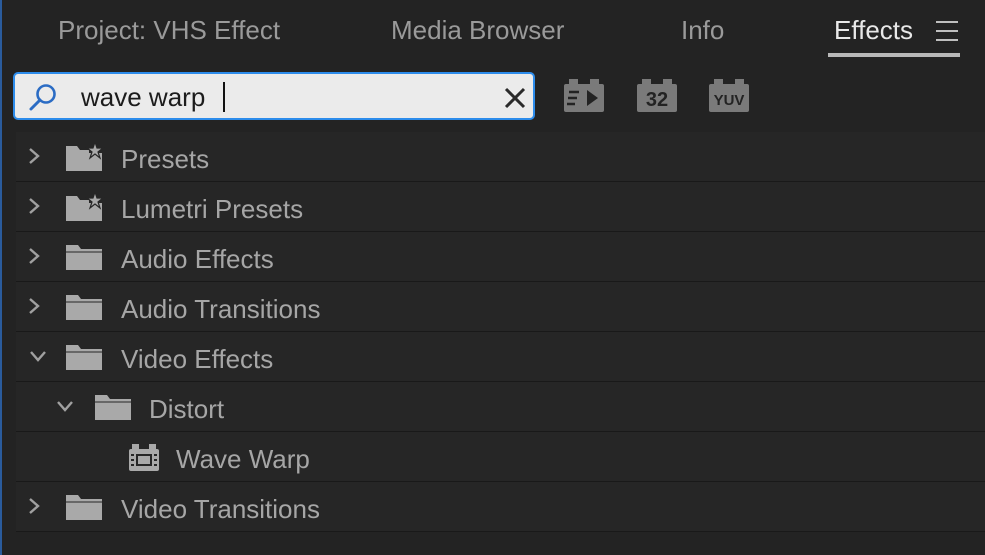 This screenshot has height=555, width=985. Describe the element at coordinates (515, 98) in the screenshot. I see `close-icon` at that location.